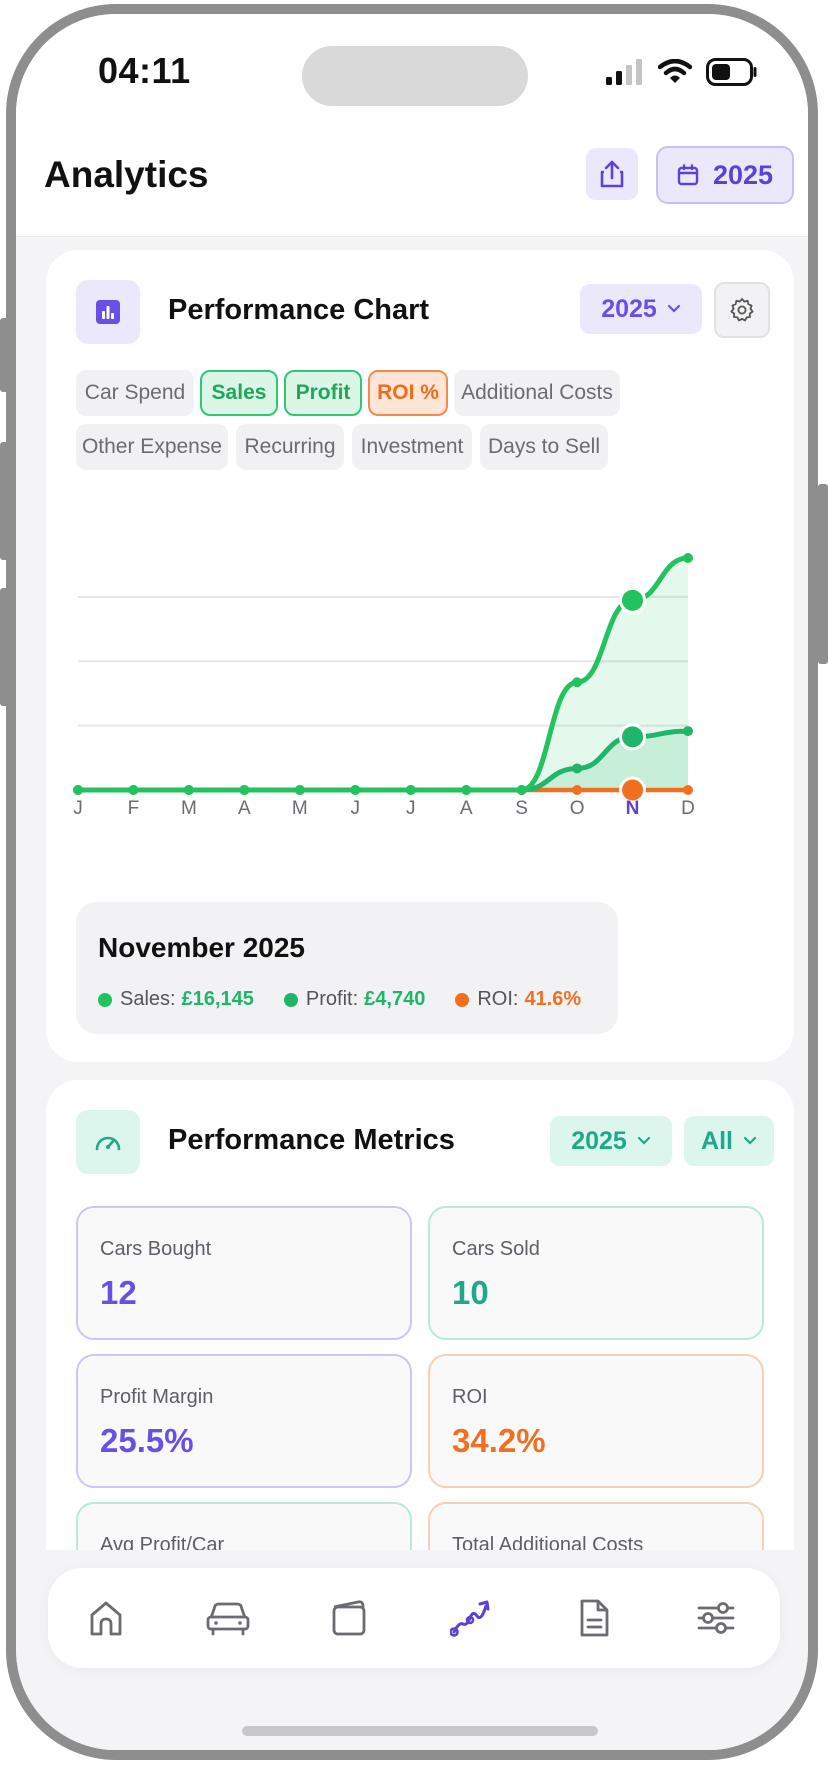  I want to click on metric-value: 25.5%, so click(147, 1440).